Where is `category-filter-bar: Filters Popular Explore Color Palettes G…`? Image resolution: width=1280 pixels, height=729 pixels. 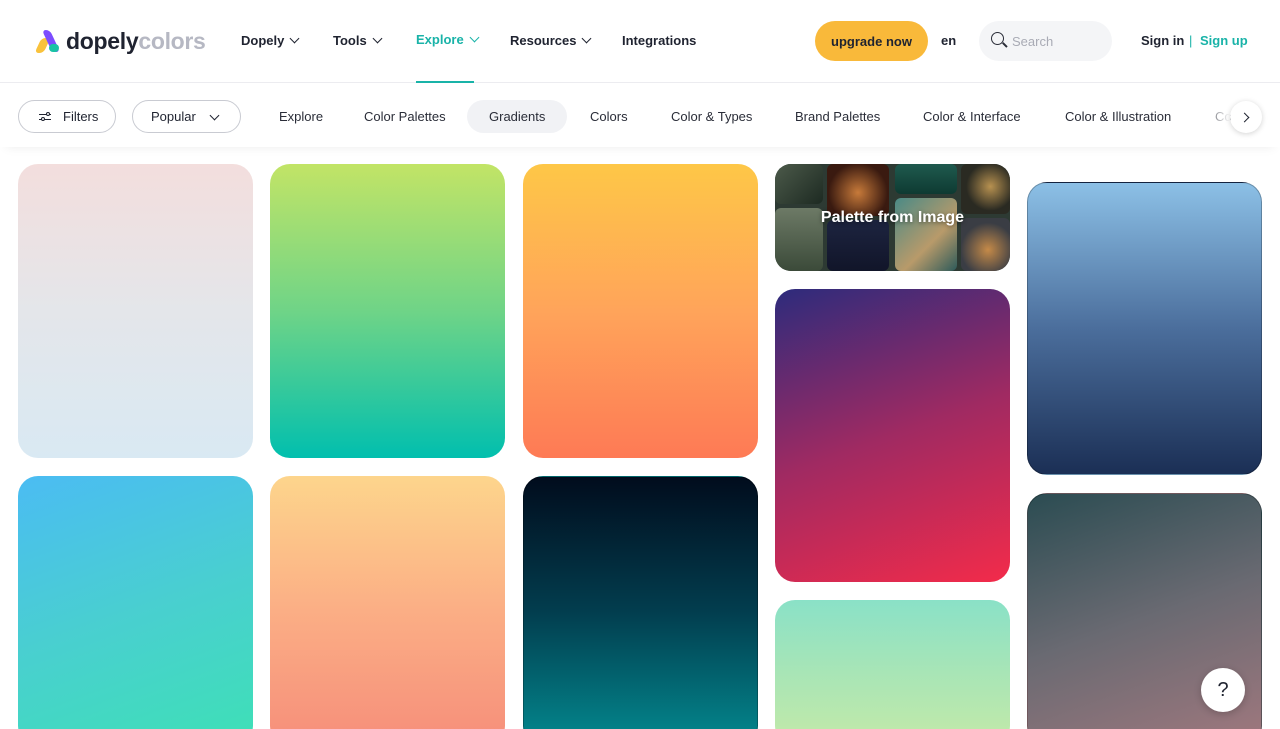 category-filter-bar: Filters Popular Explore Color Palettes G… is located at coordinates (640, 115).